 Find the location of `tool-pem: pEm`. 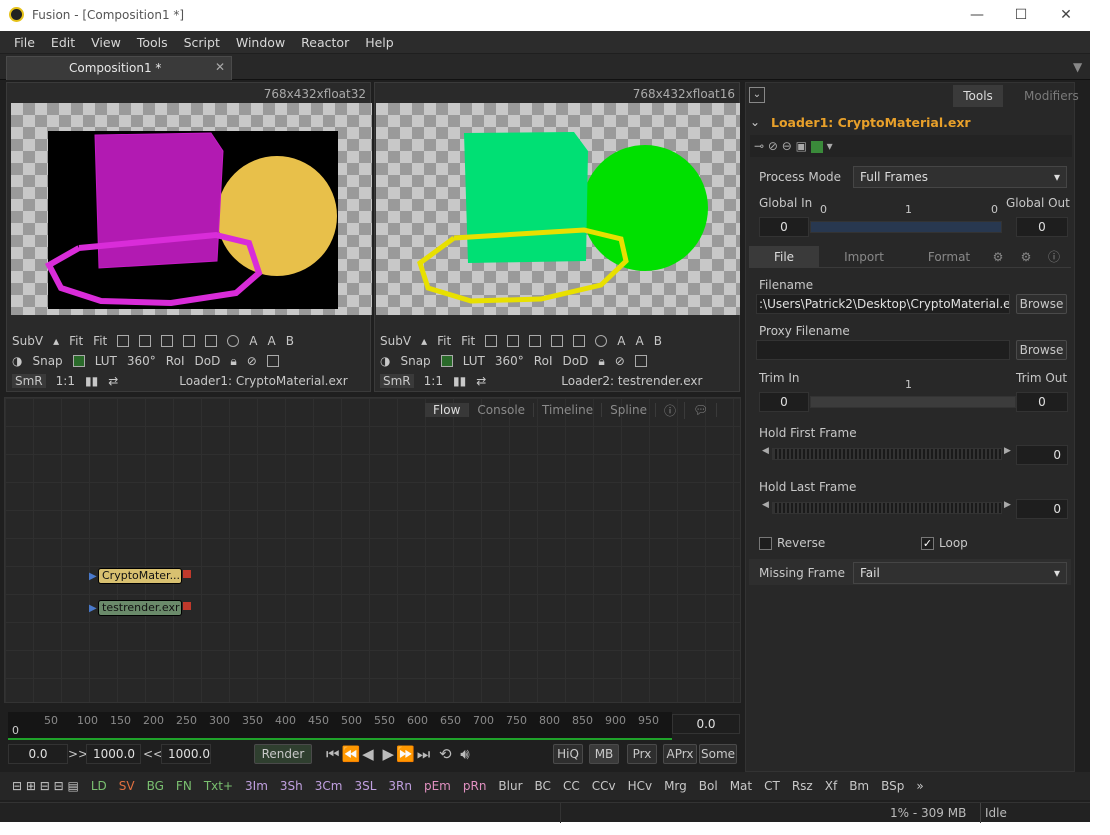

tool-pem: pEm is located at coordinates (437, 786).